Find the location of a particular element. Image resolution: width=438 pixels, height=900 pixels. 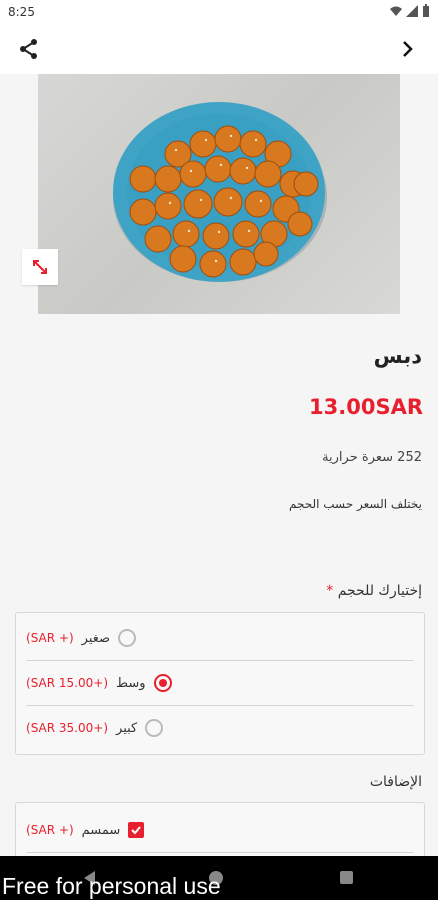

product-price: 13.00SAR is located at coordinates (366, 407).